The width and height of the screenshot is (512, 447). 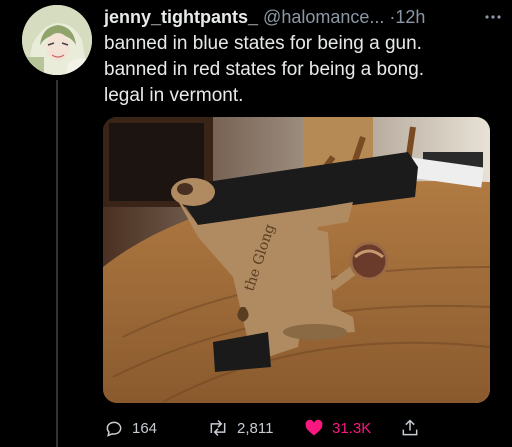 I want to click on display-name: jenny_tightpants_, so click(x=181, y=17).